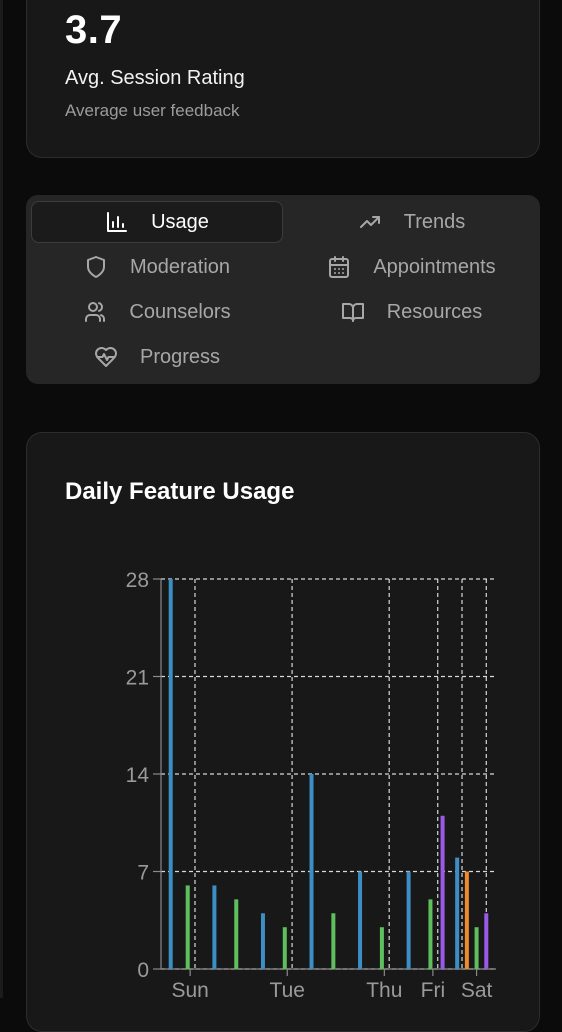  Describe the element at coordinates (180, 266) in the screenshot. I see `tab-label: Moderation` at that location.